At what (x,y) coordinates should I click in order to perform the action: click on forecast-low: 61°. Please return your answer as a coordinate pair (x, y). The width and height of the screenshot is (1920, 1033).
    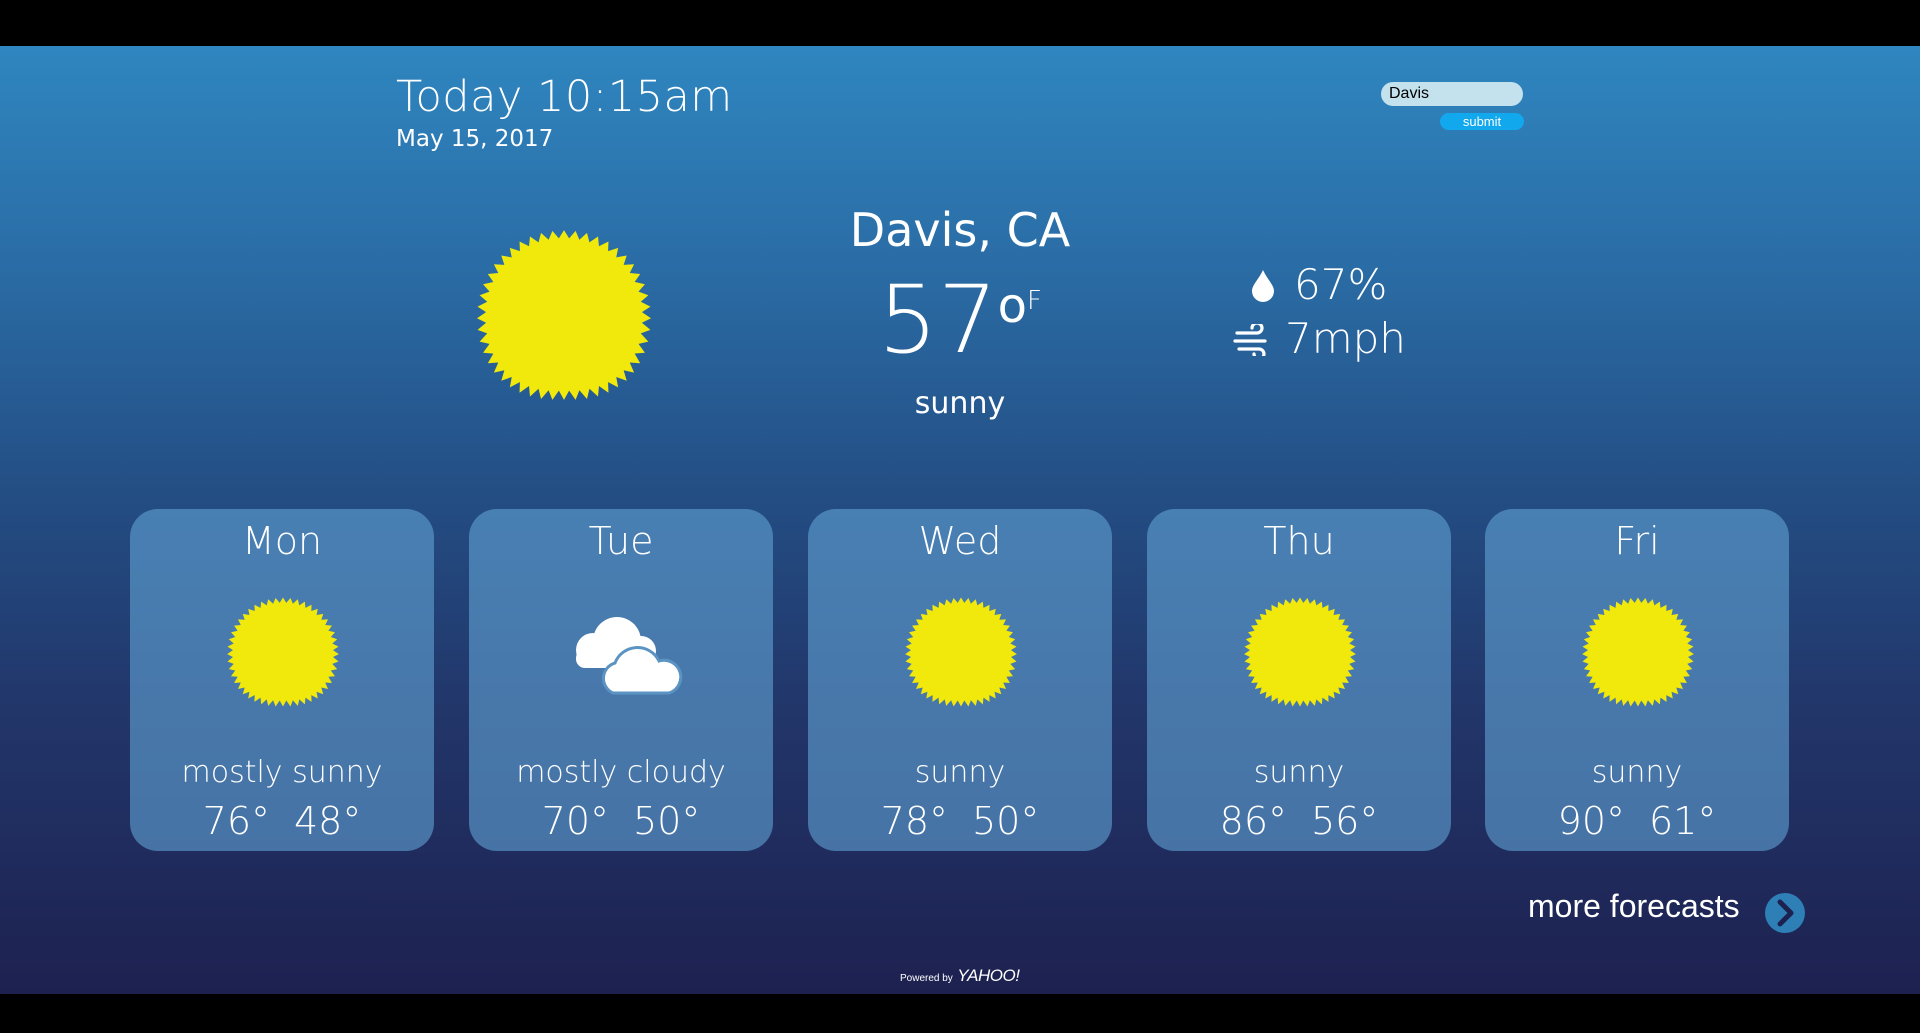
    Looking at the image, I should click on (1683, 821).